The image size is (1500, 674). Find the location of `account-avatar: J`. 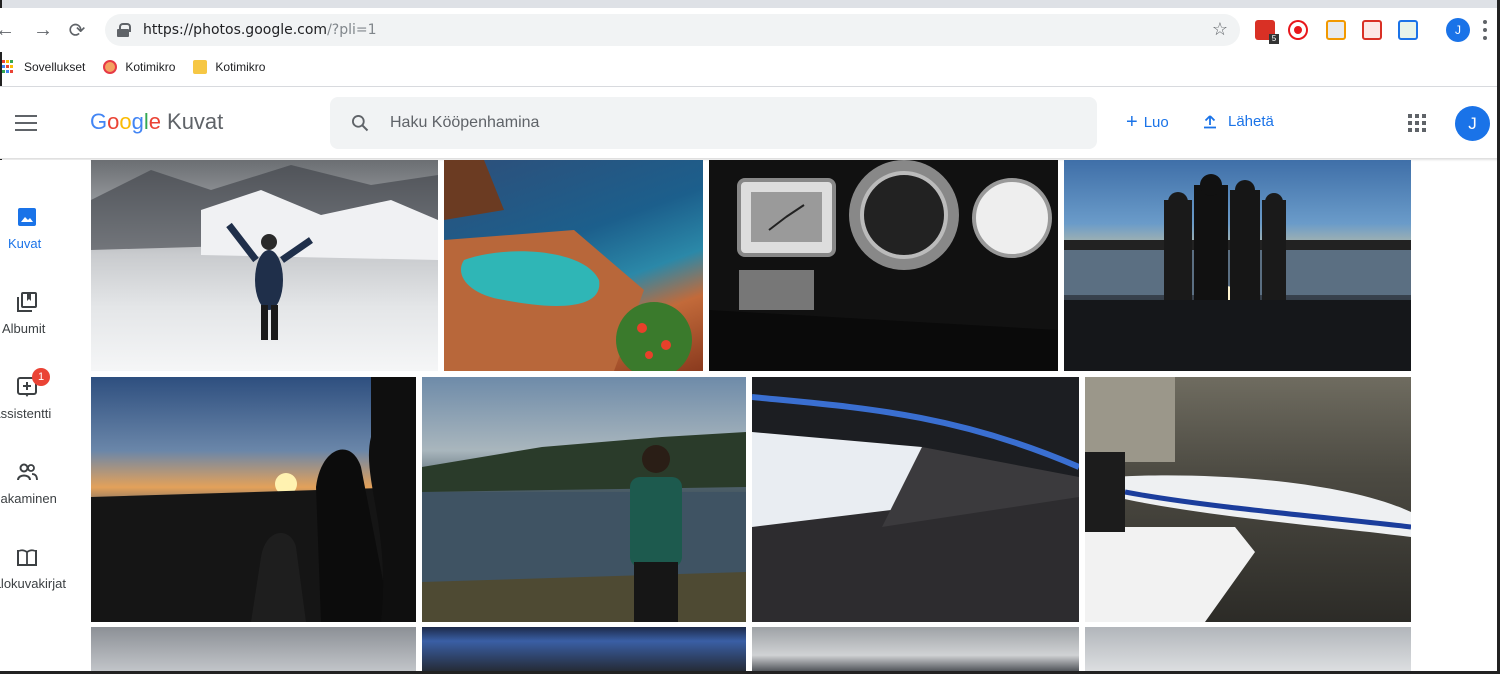

account-avatar: J is located at coordinates (1472, 123).